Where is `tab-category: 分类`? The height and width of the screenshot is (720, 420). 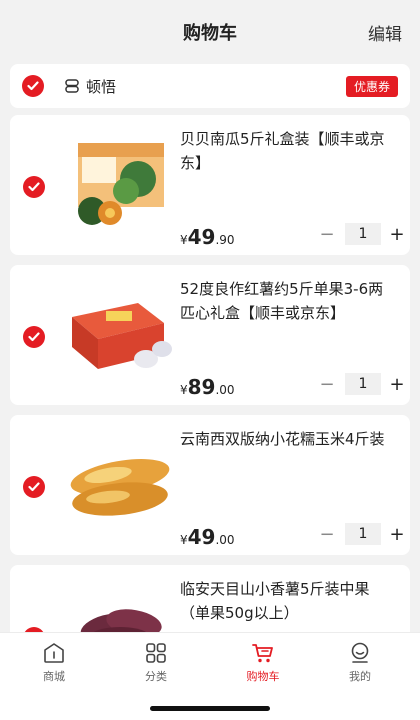
tab-category: 分类 is located at coordinates (156, 662).